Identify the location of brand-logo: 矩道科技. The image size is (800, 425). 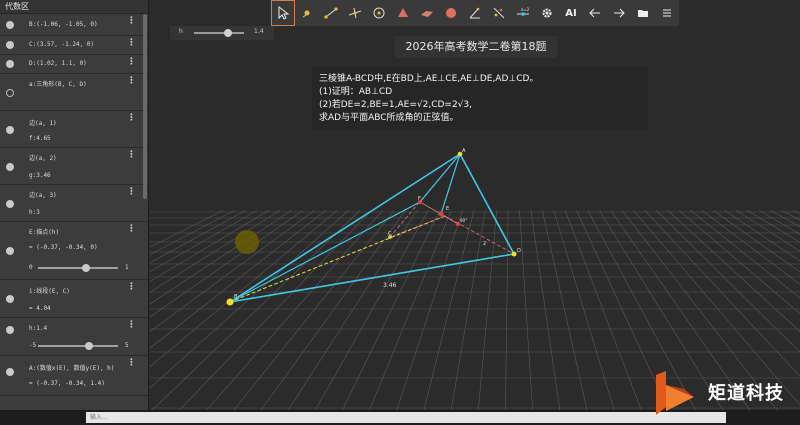
(727, 393).